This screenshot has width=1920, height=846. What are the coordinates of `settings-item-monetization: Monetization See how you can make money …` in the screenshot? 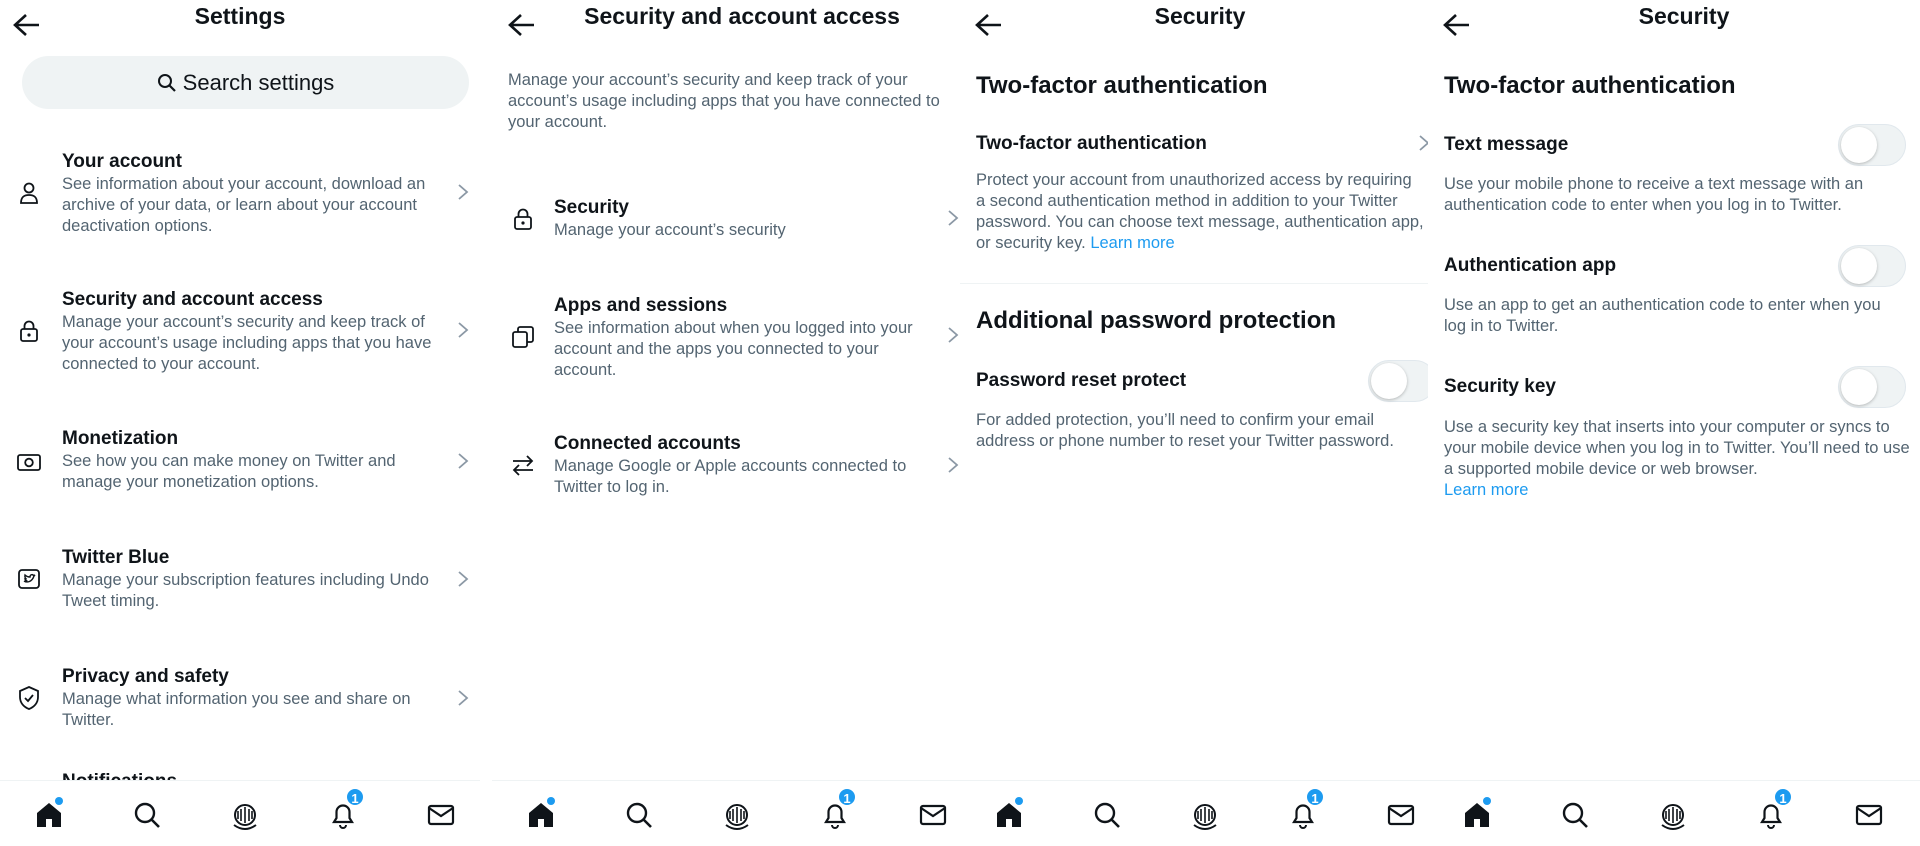 It's located at (240, 462).